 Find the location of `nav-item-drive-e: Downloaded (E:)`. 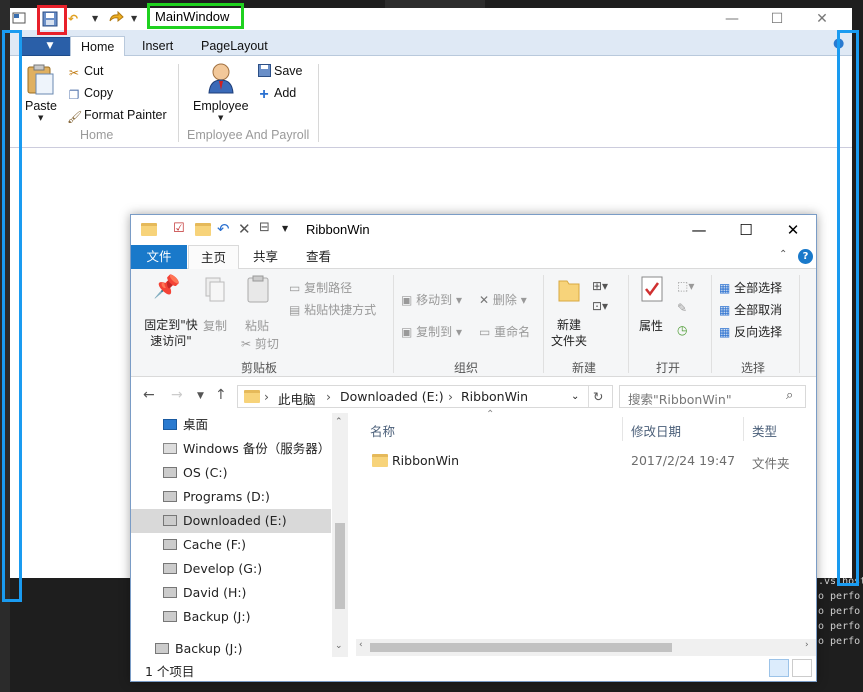

nav-item-drive-e: Downloaded (E:) is located at coordinates (231, 521).